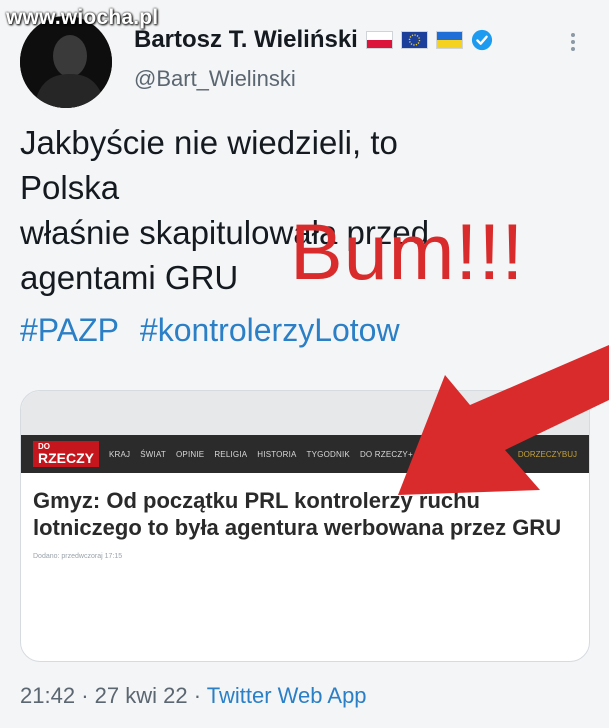 The width and height of the screenshot is (609, 728). What do you see at coordinates (379, 40) in the screenshot?
I see `flag-poland-icon` at bounding box center [379, 40].